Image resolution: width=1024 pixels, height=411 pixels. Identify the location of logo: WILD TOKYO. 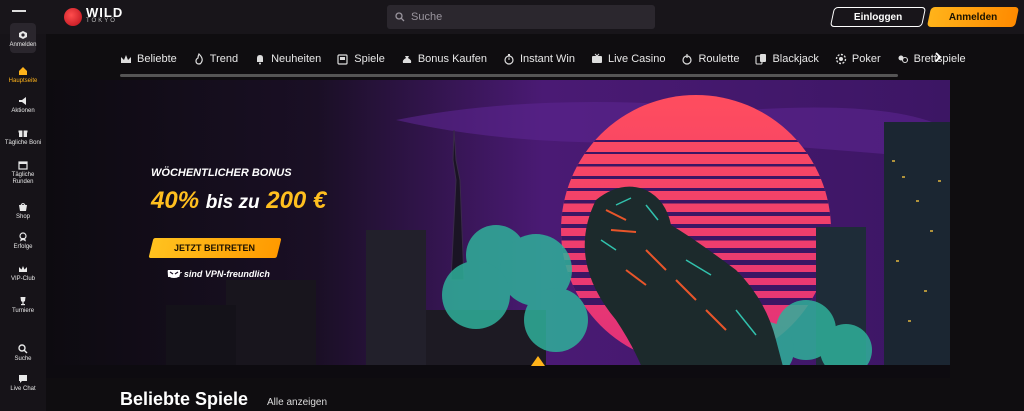
(93, 17).